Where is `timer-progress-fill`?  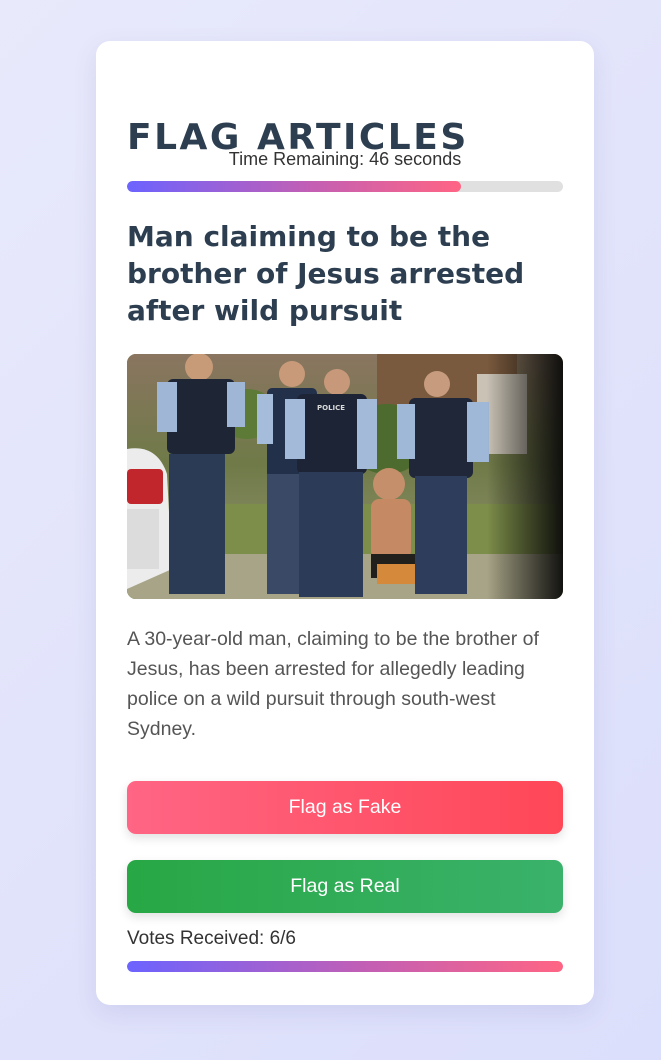 timer-progress-fill is located at coordinates (294, 186).